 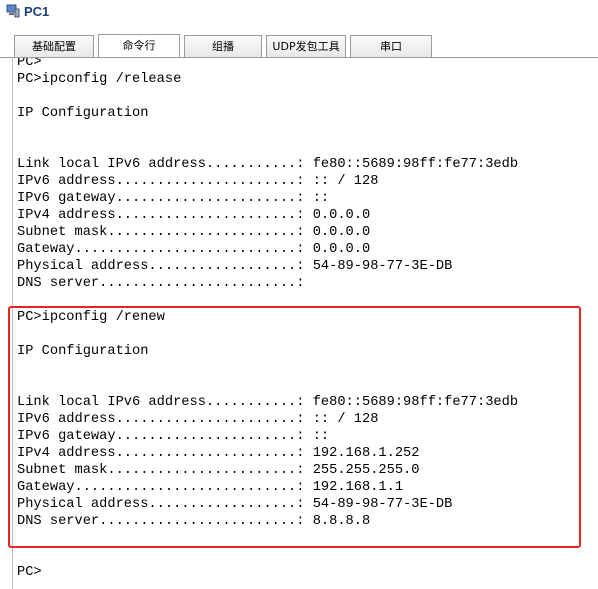 What do you see at coordinates (299, 12) in the screenshot?
I see `title-bar: PC1` at bounding box center [299, 12].